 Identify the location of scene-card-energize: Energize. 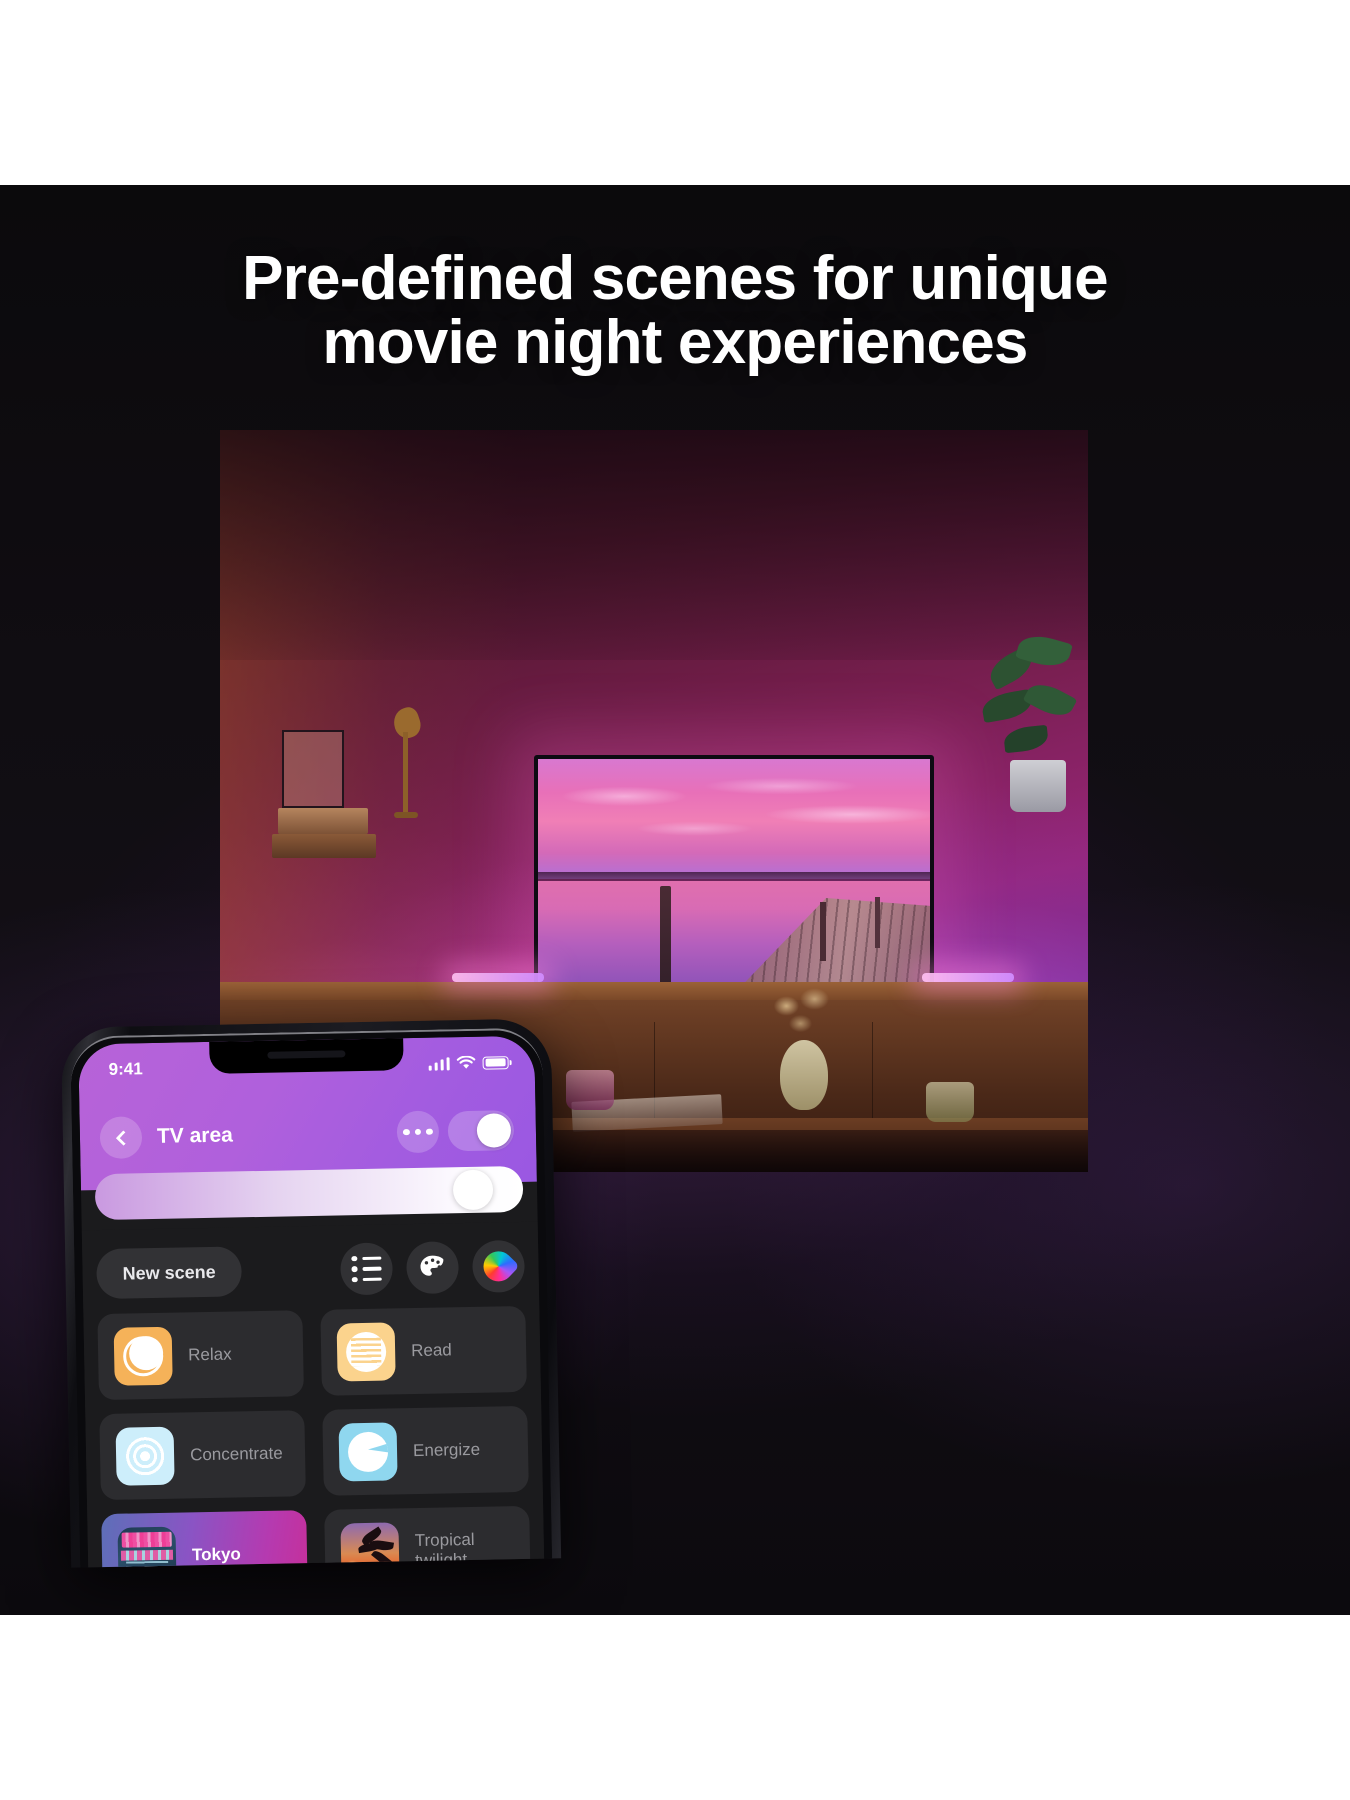
(425, 1450).